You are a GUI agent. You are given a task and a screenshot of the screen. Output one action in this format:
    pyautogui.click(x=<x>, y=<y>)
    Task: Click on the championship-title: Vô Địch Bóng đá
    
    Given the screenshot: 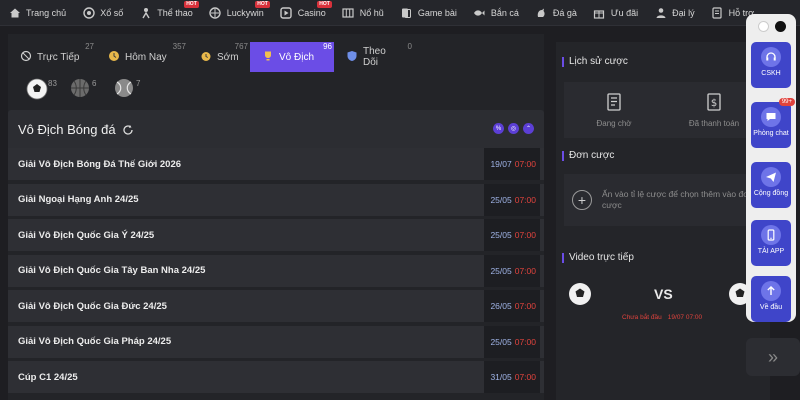 What is the action you would take?
    pyautogui.click(x=67, y=129)
    